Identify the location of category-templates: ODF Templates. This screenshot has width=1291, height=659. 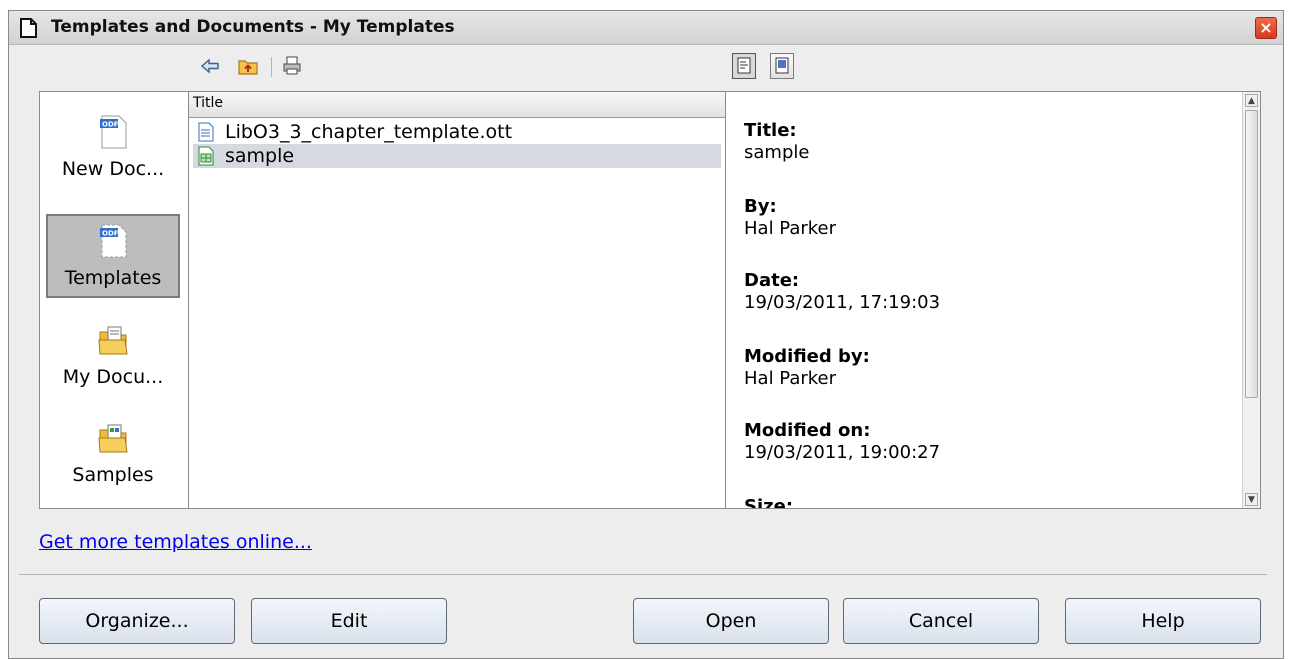
(113, 256).